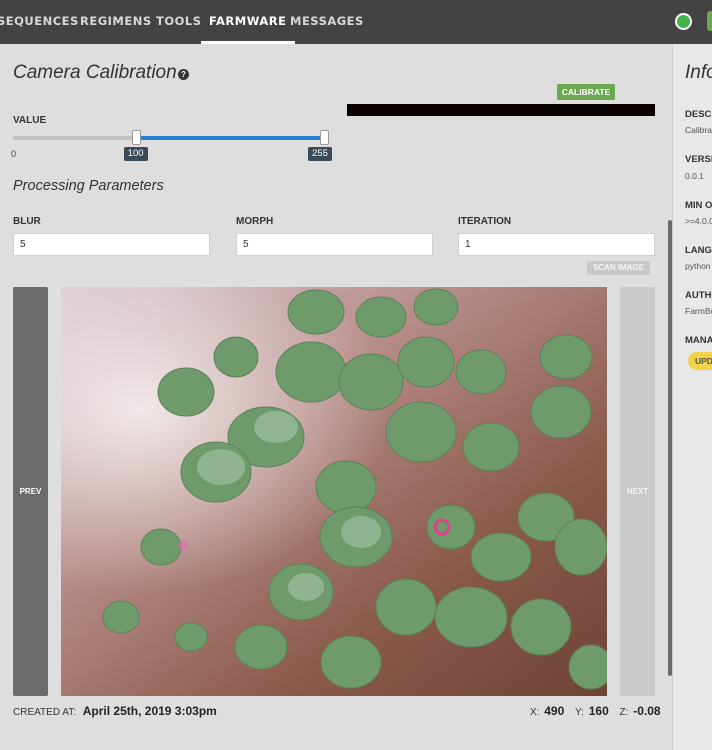 This screenshot has height=750, width=712. Describe the element at coordinates (230, 138) in the screenshot. I see `value-slider-range` at that location.